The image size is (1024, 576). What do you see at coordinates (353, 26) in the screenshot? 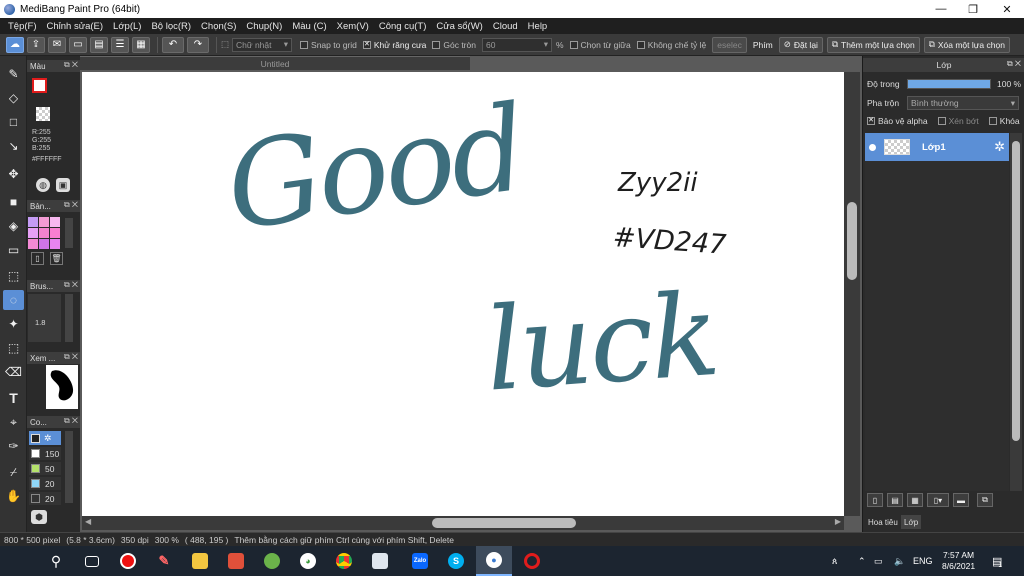
I see `menu-view: Xem(V)` at bounding box center [353, 26].